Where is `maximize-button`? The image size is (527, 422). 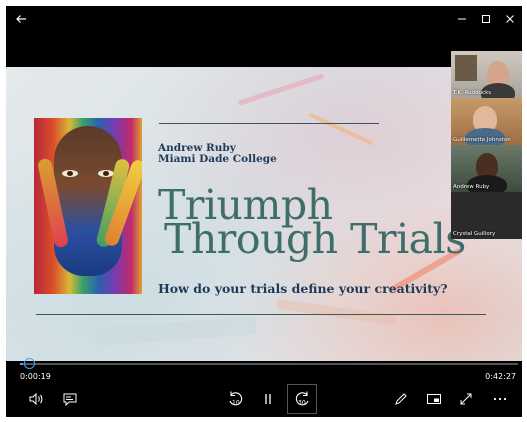
maximize-button is located at coordinates (486, 19).